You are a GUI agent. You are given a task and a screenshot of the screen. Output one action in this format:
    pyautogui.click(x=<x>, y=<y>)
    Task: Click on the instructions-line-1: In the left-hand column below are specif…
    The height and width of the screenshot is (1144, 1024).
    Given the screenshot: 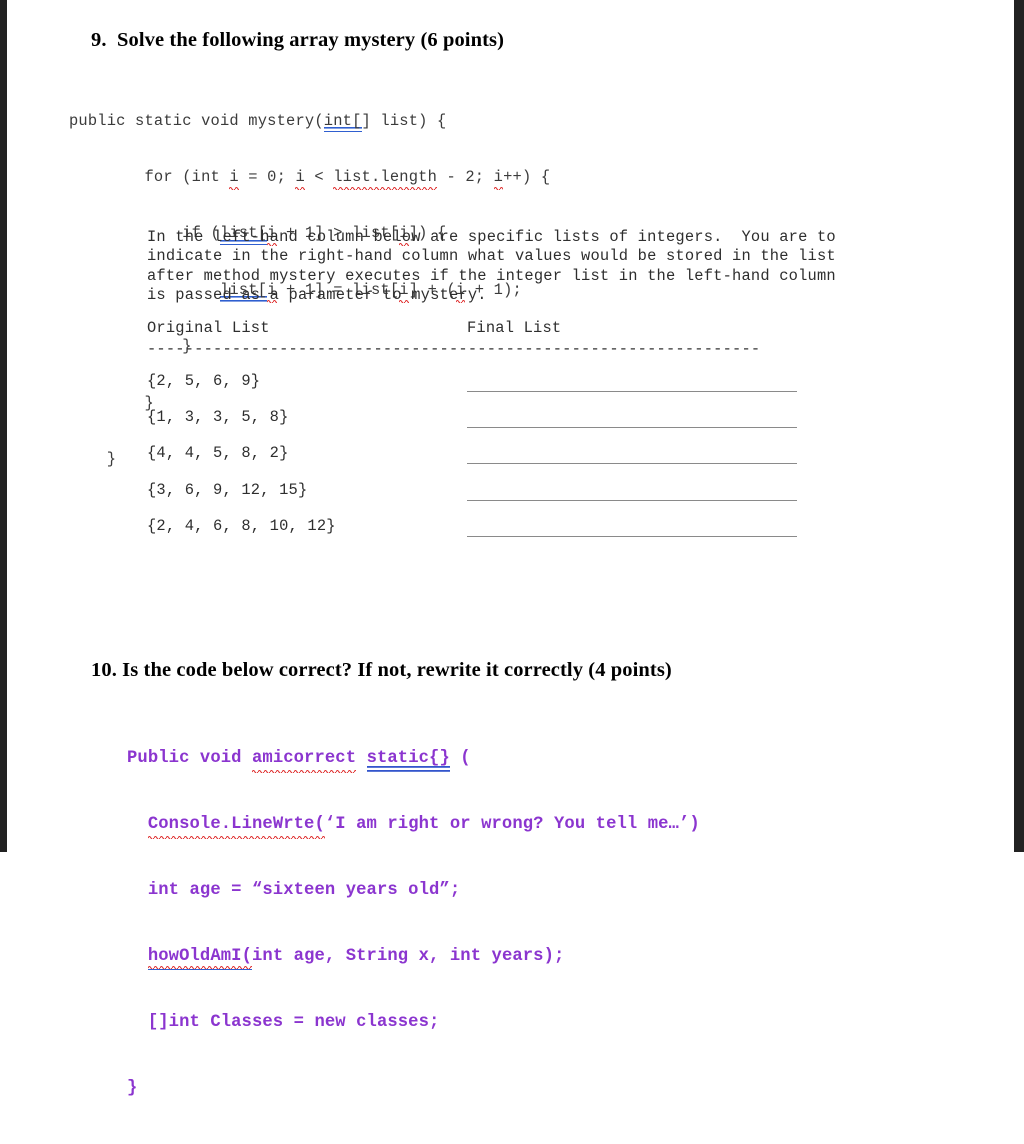 What is the action you would take?
    pyautogui.click(x=491, y=237)
    